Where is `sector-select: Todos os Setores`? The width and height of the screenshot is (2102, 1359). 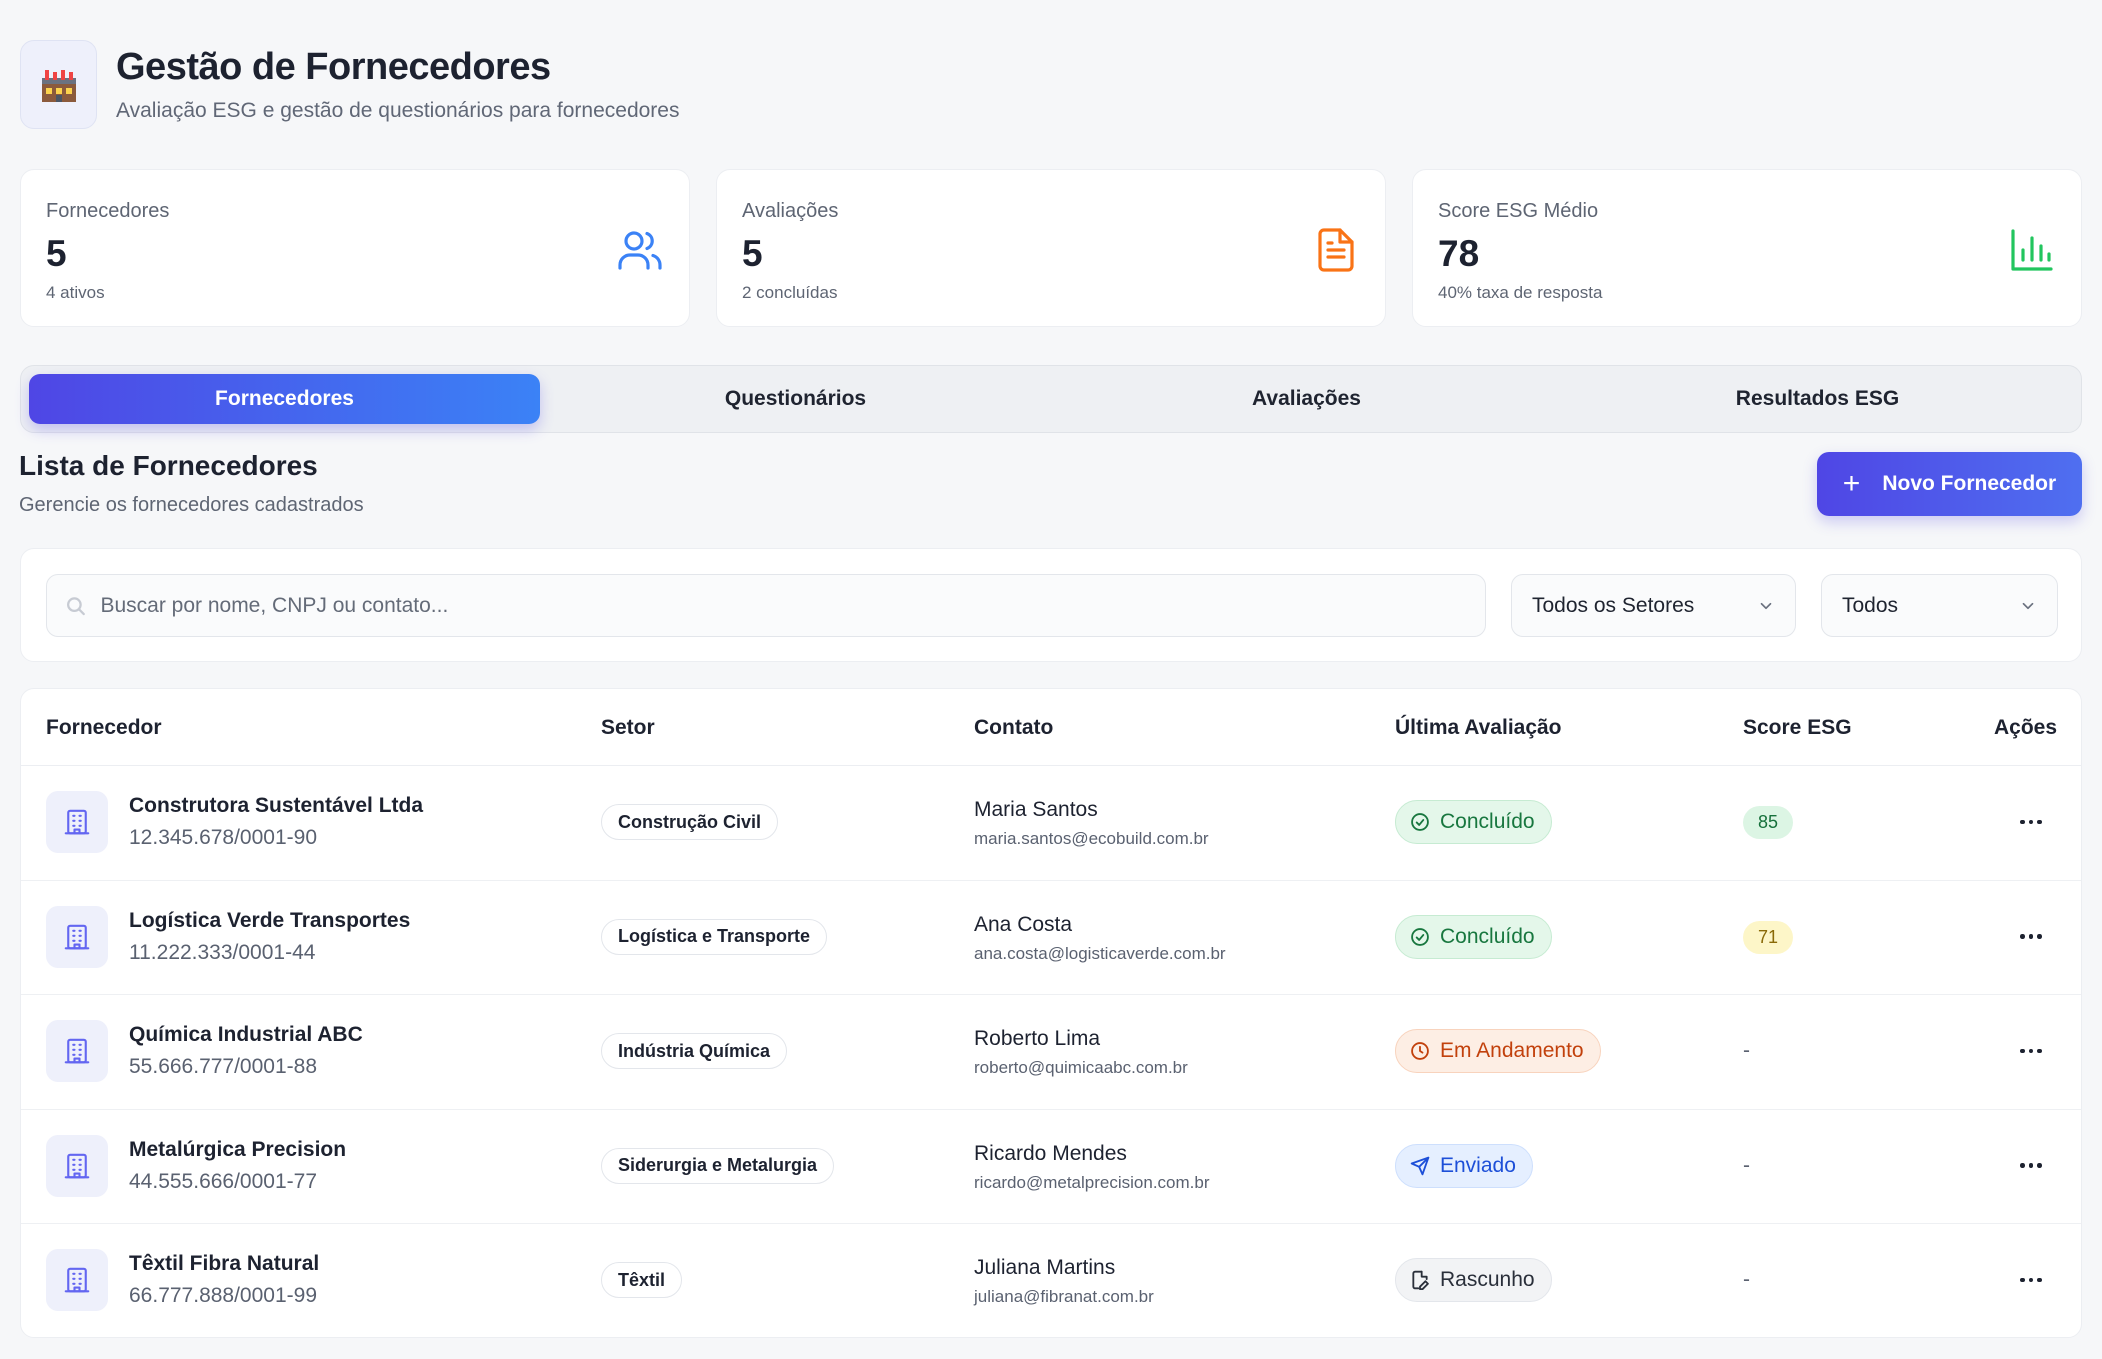
sector-select: Todos os Setores is located at coordinates (1653, 605).